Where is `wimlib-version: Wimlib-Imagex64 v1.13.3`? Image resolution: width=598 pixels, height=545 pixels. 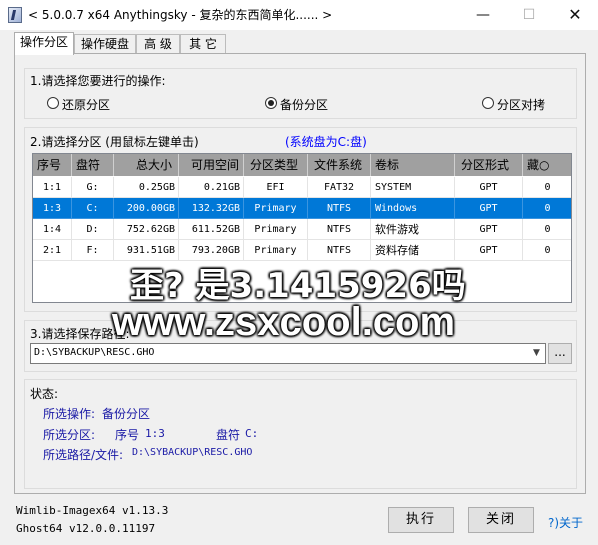
wimlib-version: Wimlib-Imagex64 v1.13.3 is located at coordinates (92, 510).